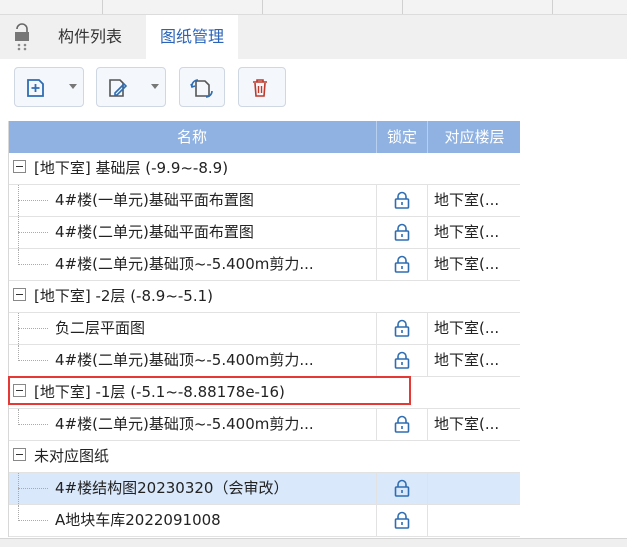  I want to click on delete-icon, so click(260, 88).